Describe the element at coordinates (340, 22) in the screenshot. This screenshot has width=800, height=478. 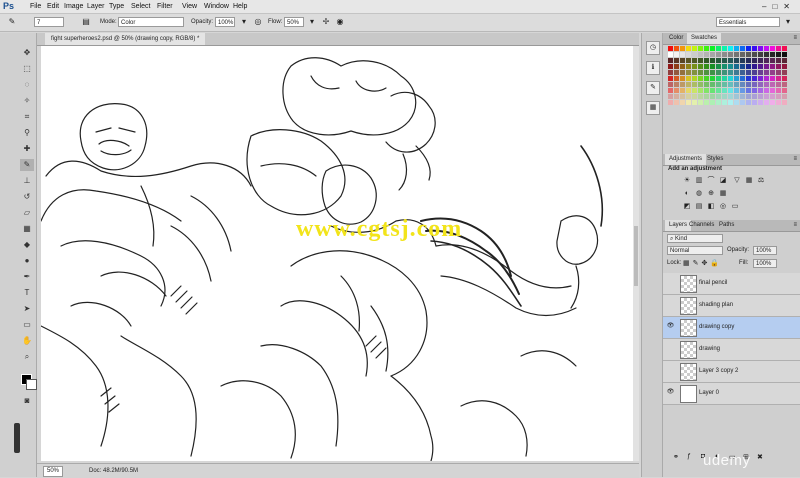
I see `pressure-size-icon: ◉` at that location.